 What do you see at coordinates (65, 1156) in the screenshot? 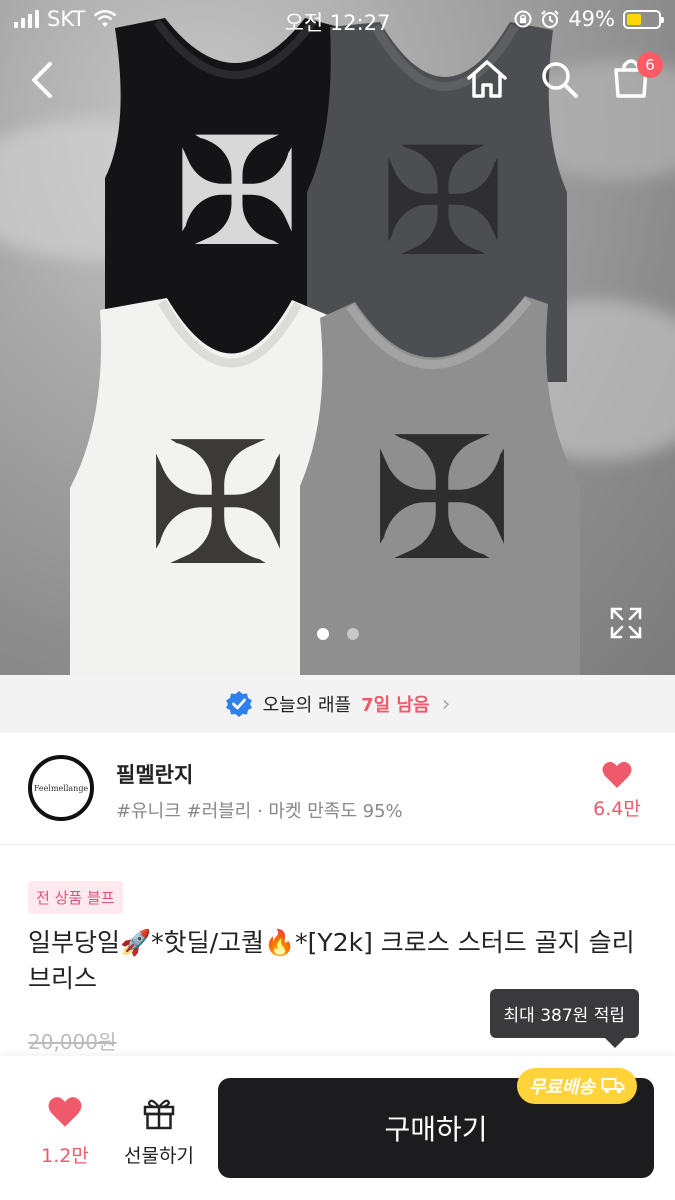
I see `like-count: 1.2만` at bounding box center [65, 1156].